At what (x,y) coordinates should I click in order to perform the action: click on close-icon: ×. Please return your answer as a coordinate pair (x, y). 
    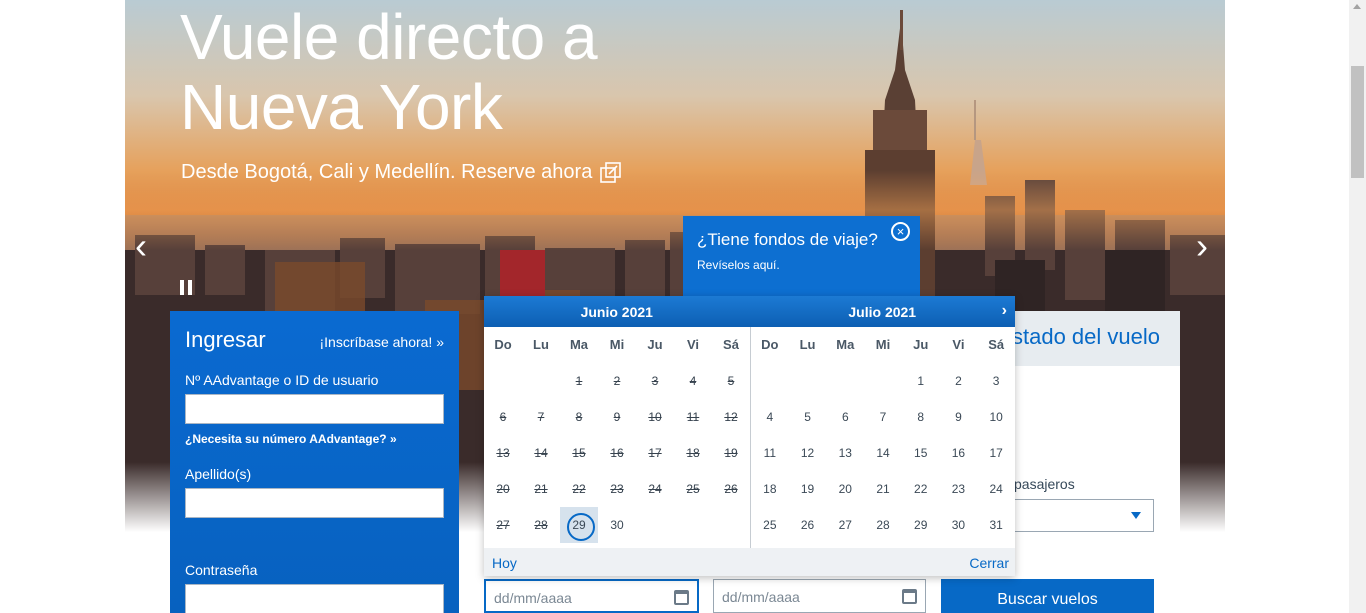
    Looking at the image, I should click on (900, 231).